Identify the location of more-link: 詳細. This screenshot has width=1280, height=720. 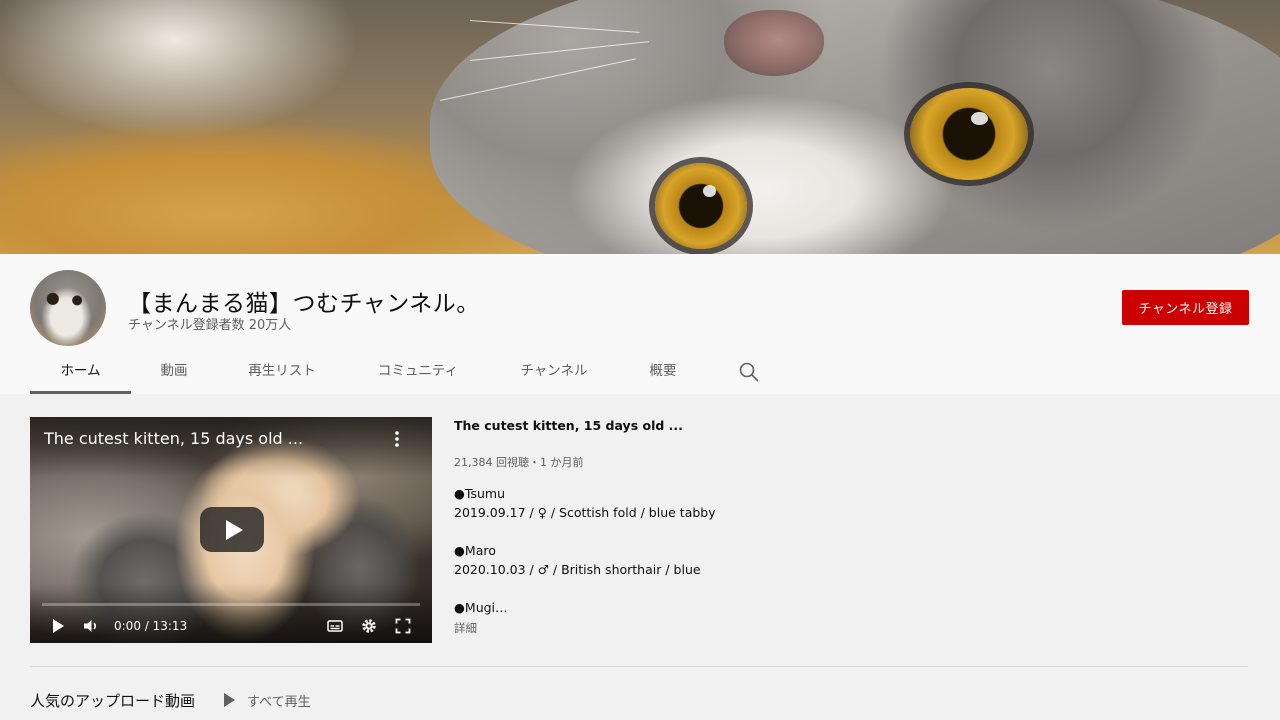
(465, 628).